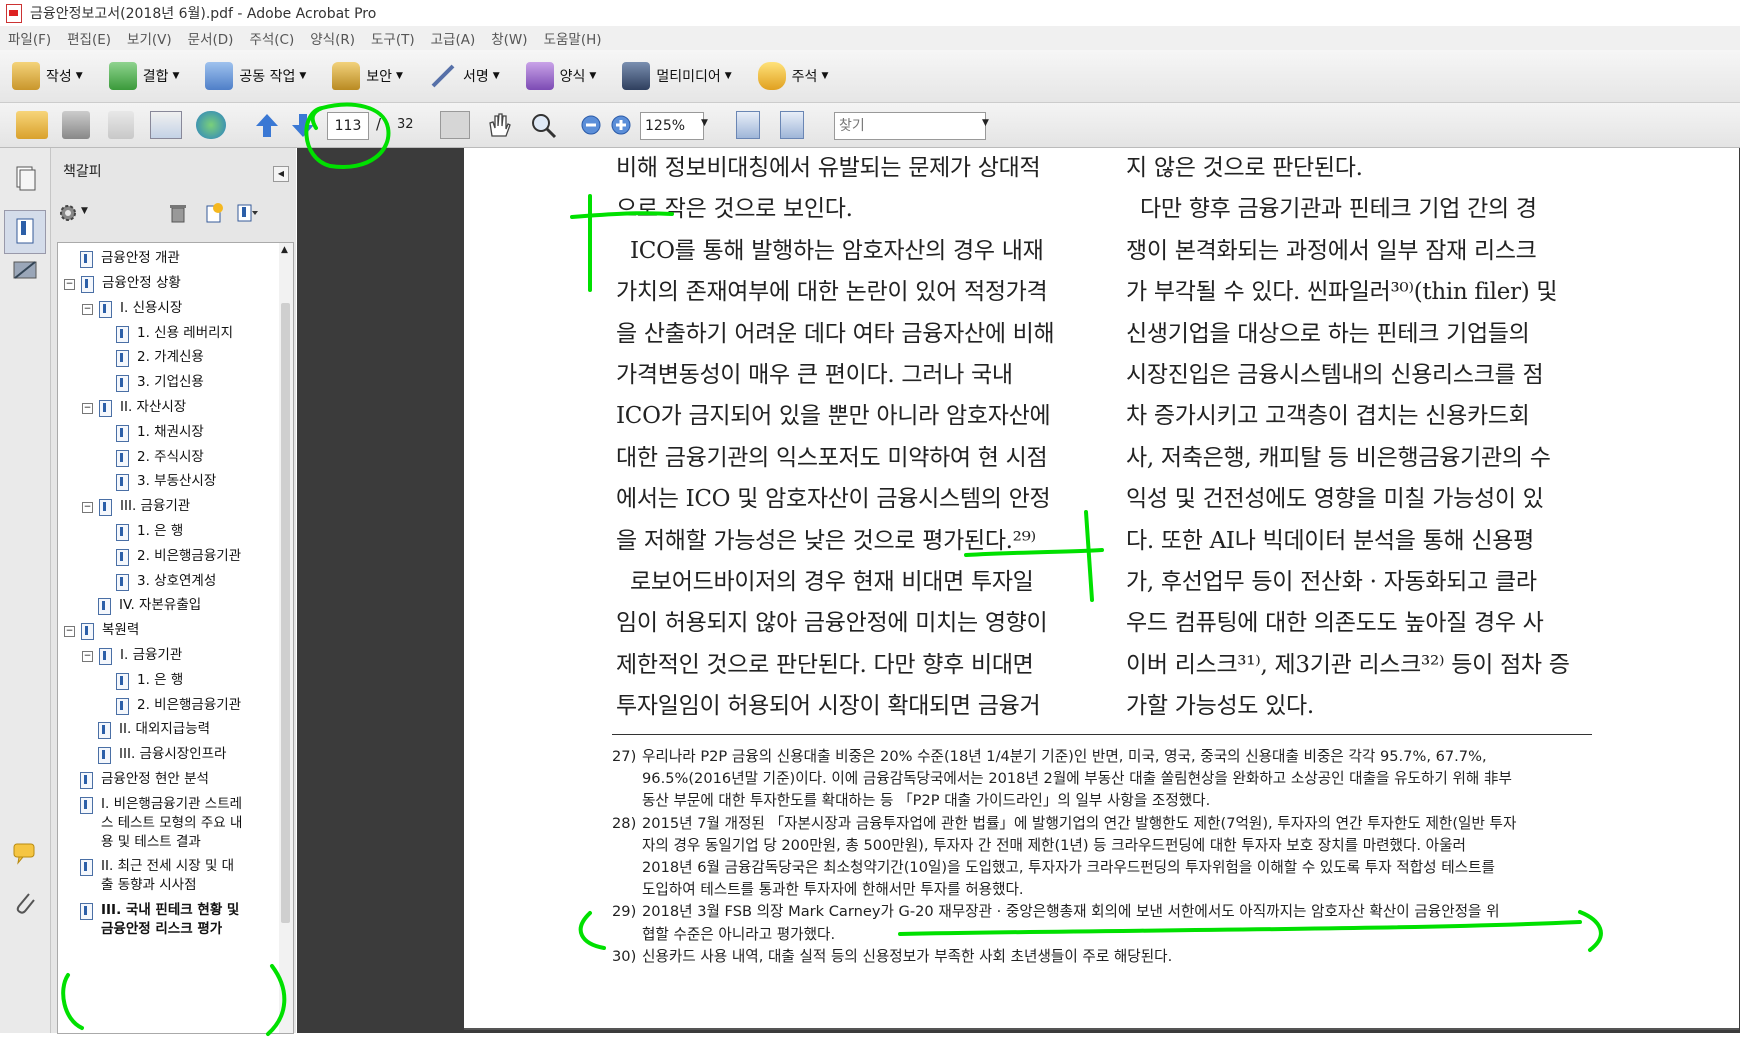  I want to click on comments-icon, so click(25, 852).